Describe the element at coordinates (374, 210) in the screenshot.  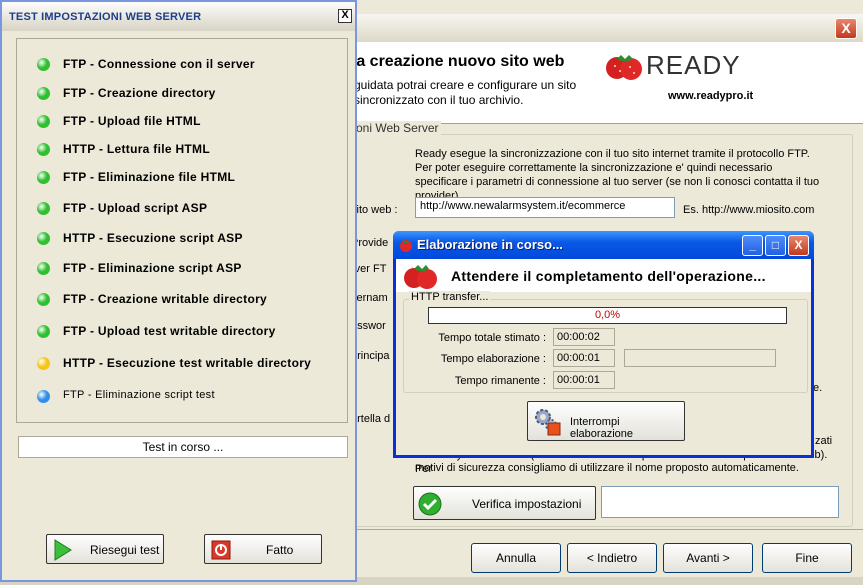
I see `site-label: sito web :` at that location.